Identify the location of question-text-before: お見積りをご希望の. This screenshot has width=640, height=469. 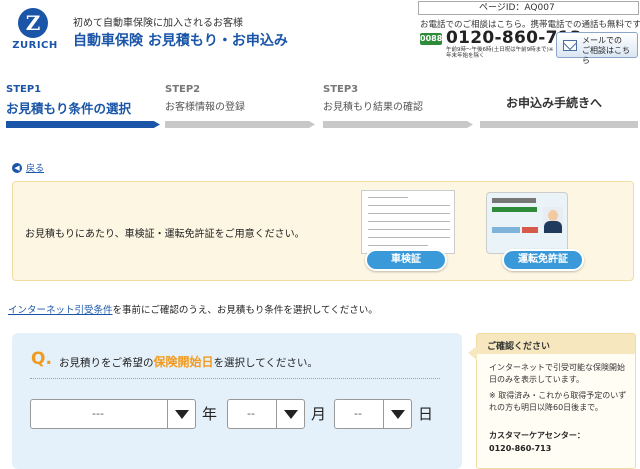
(106, 363).